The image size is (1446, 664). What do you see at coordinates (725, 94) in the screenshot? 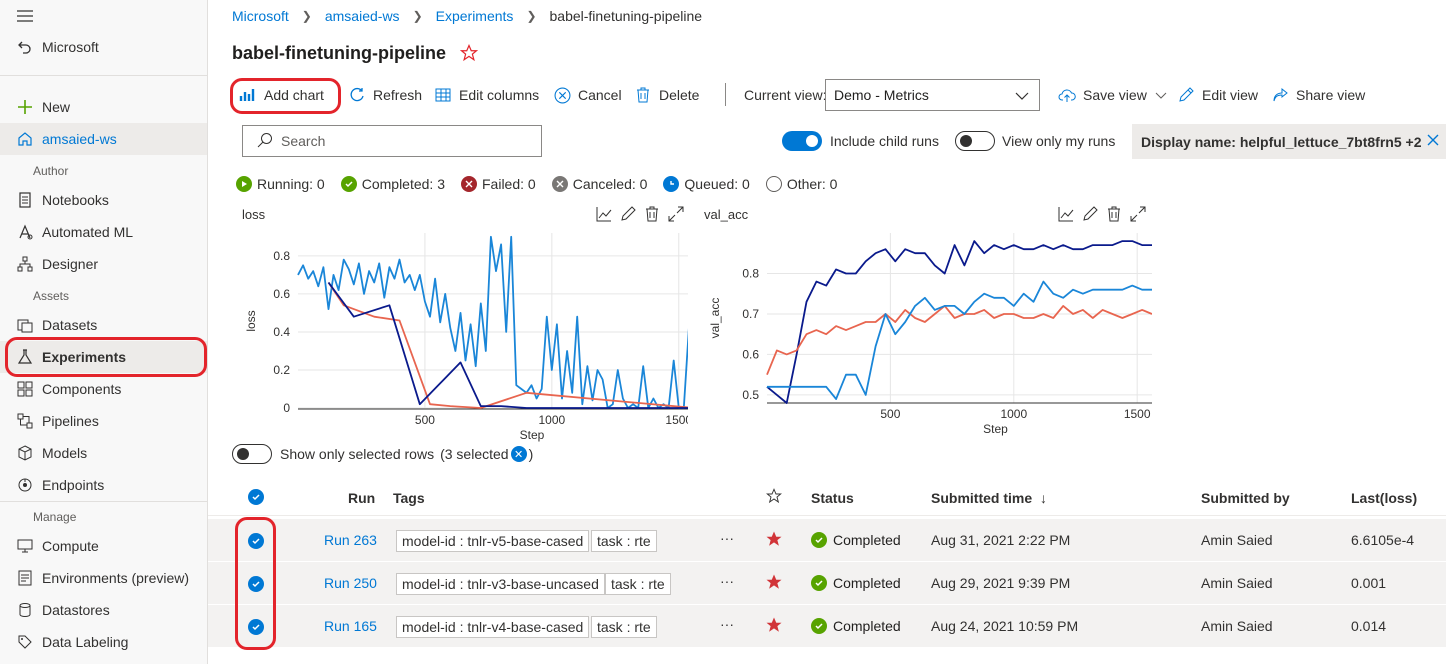
I see `toolbar-separator` at bounding box center [725, 94].